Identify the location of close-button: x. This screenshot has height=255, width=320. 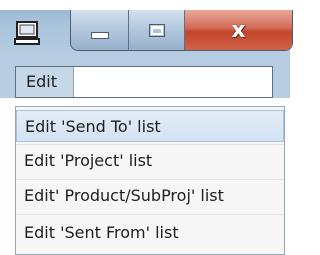
(238, 30).